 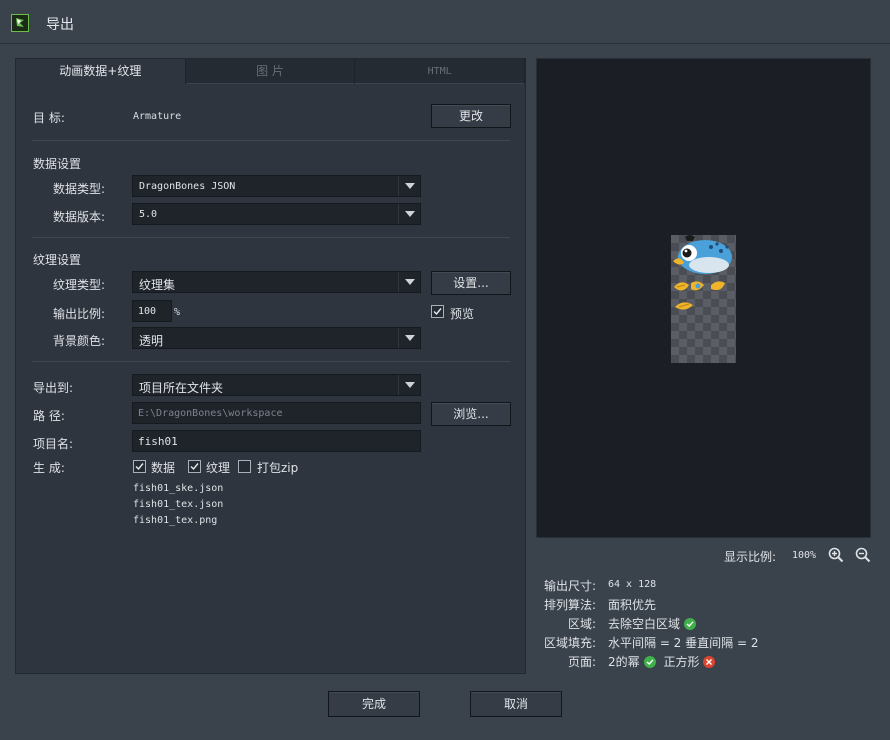 I want to click on output-size-label: 输出尺寸:, so click(x=569, y=586).